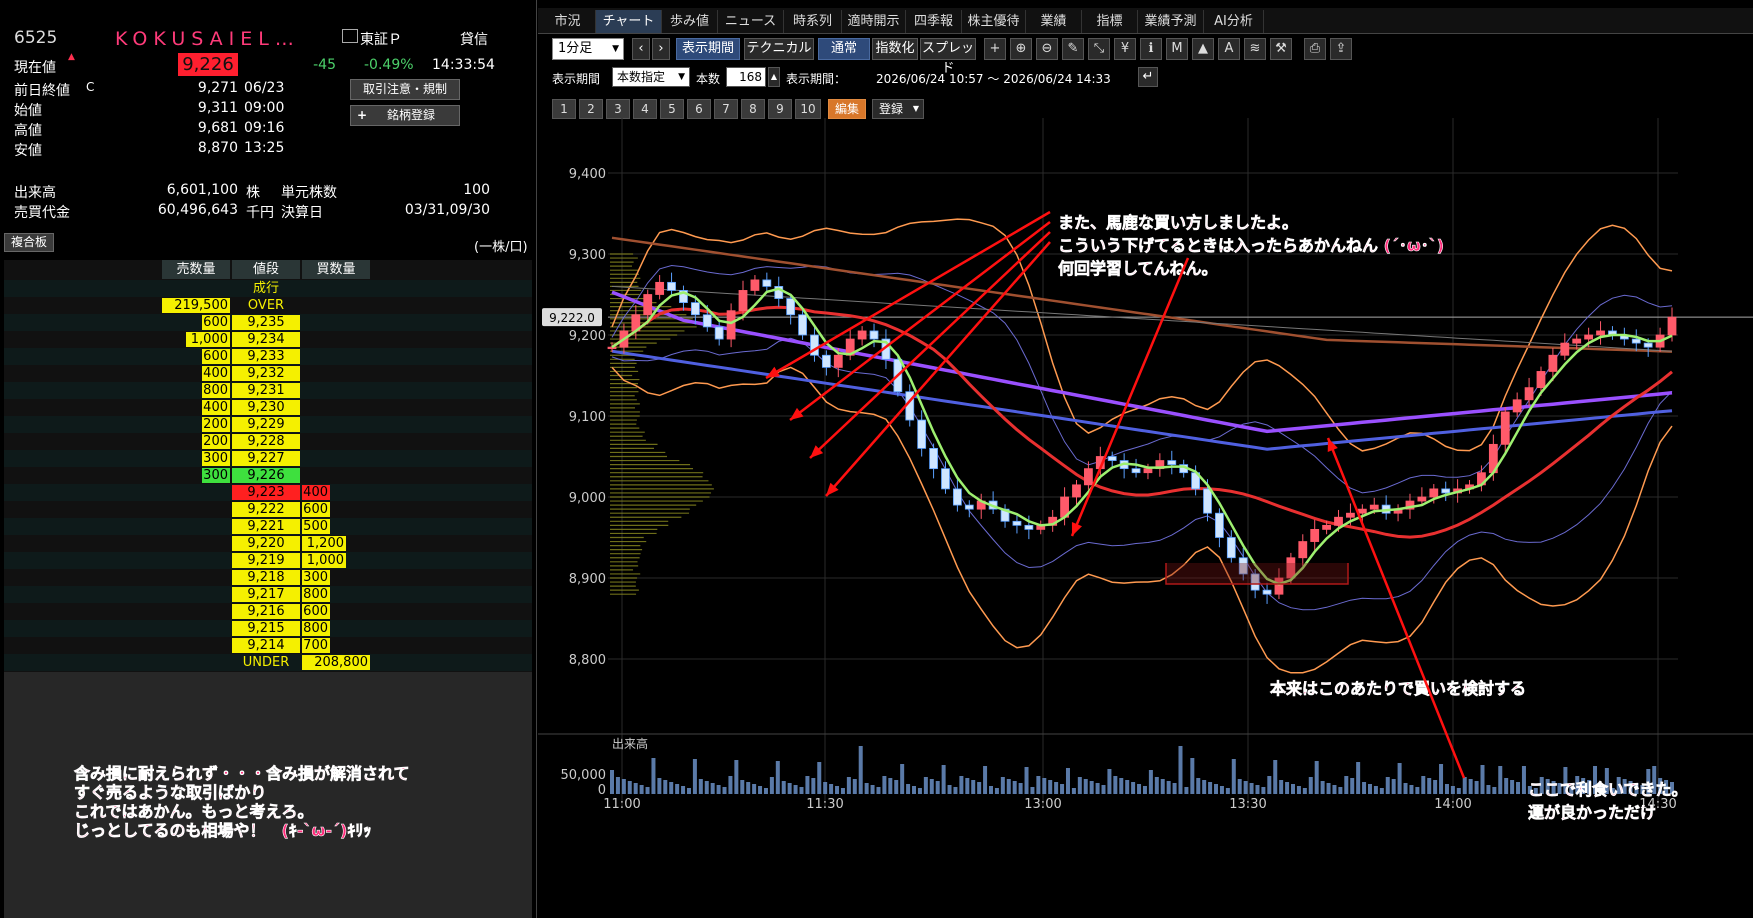  I want to click on price-level: 9,222, so click(266, 509).